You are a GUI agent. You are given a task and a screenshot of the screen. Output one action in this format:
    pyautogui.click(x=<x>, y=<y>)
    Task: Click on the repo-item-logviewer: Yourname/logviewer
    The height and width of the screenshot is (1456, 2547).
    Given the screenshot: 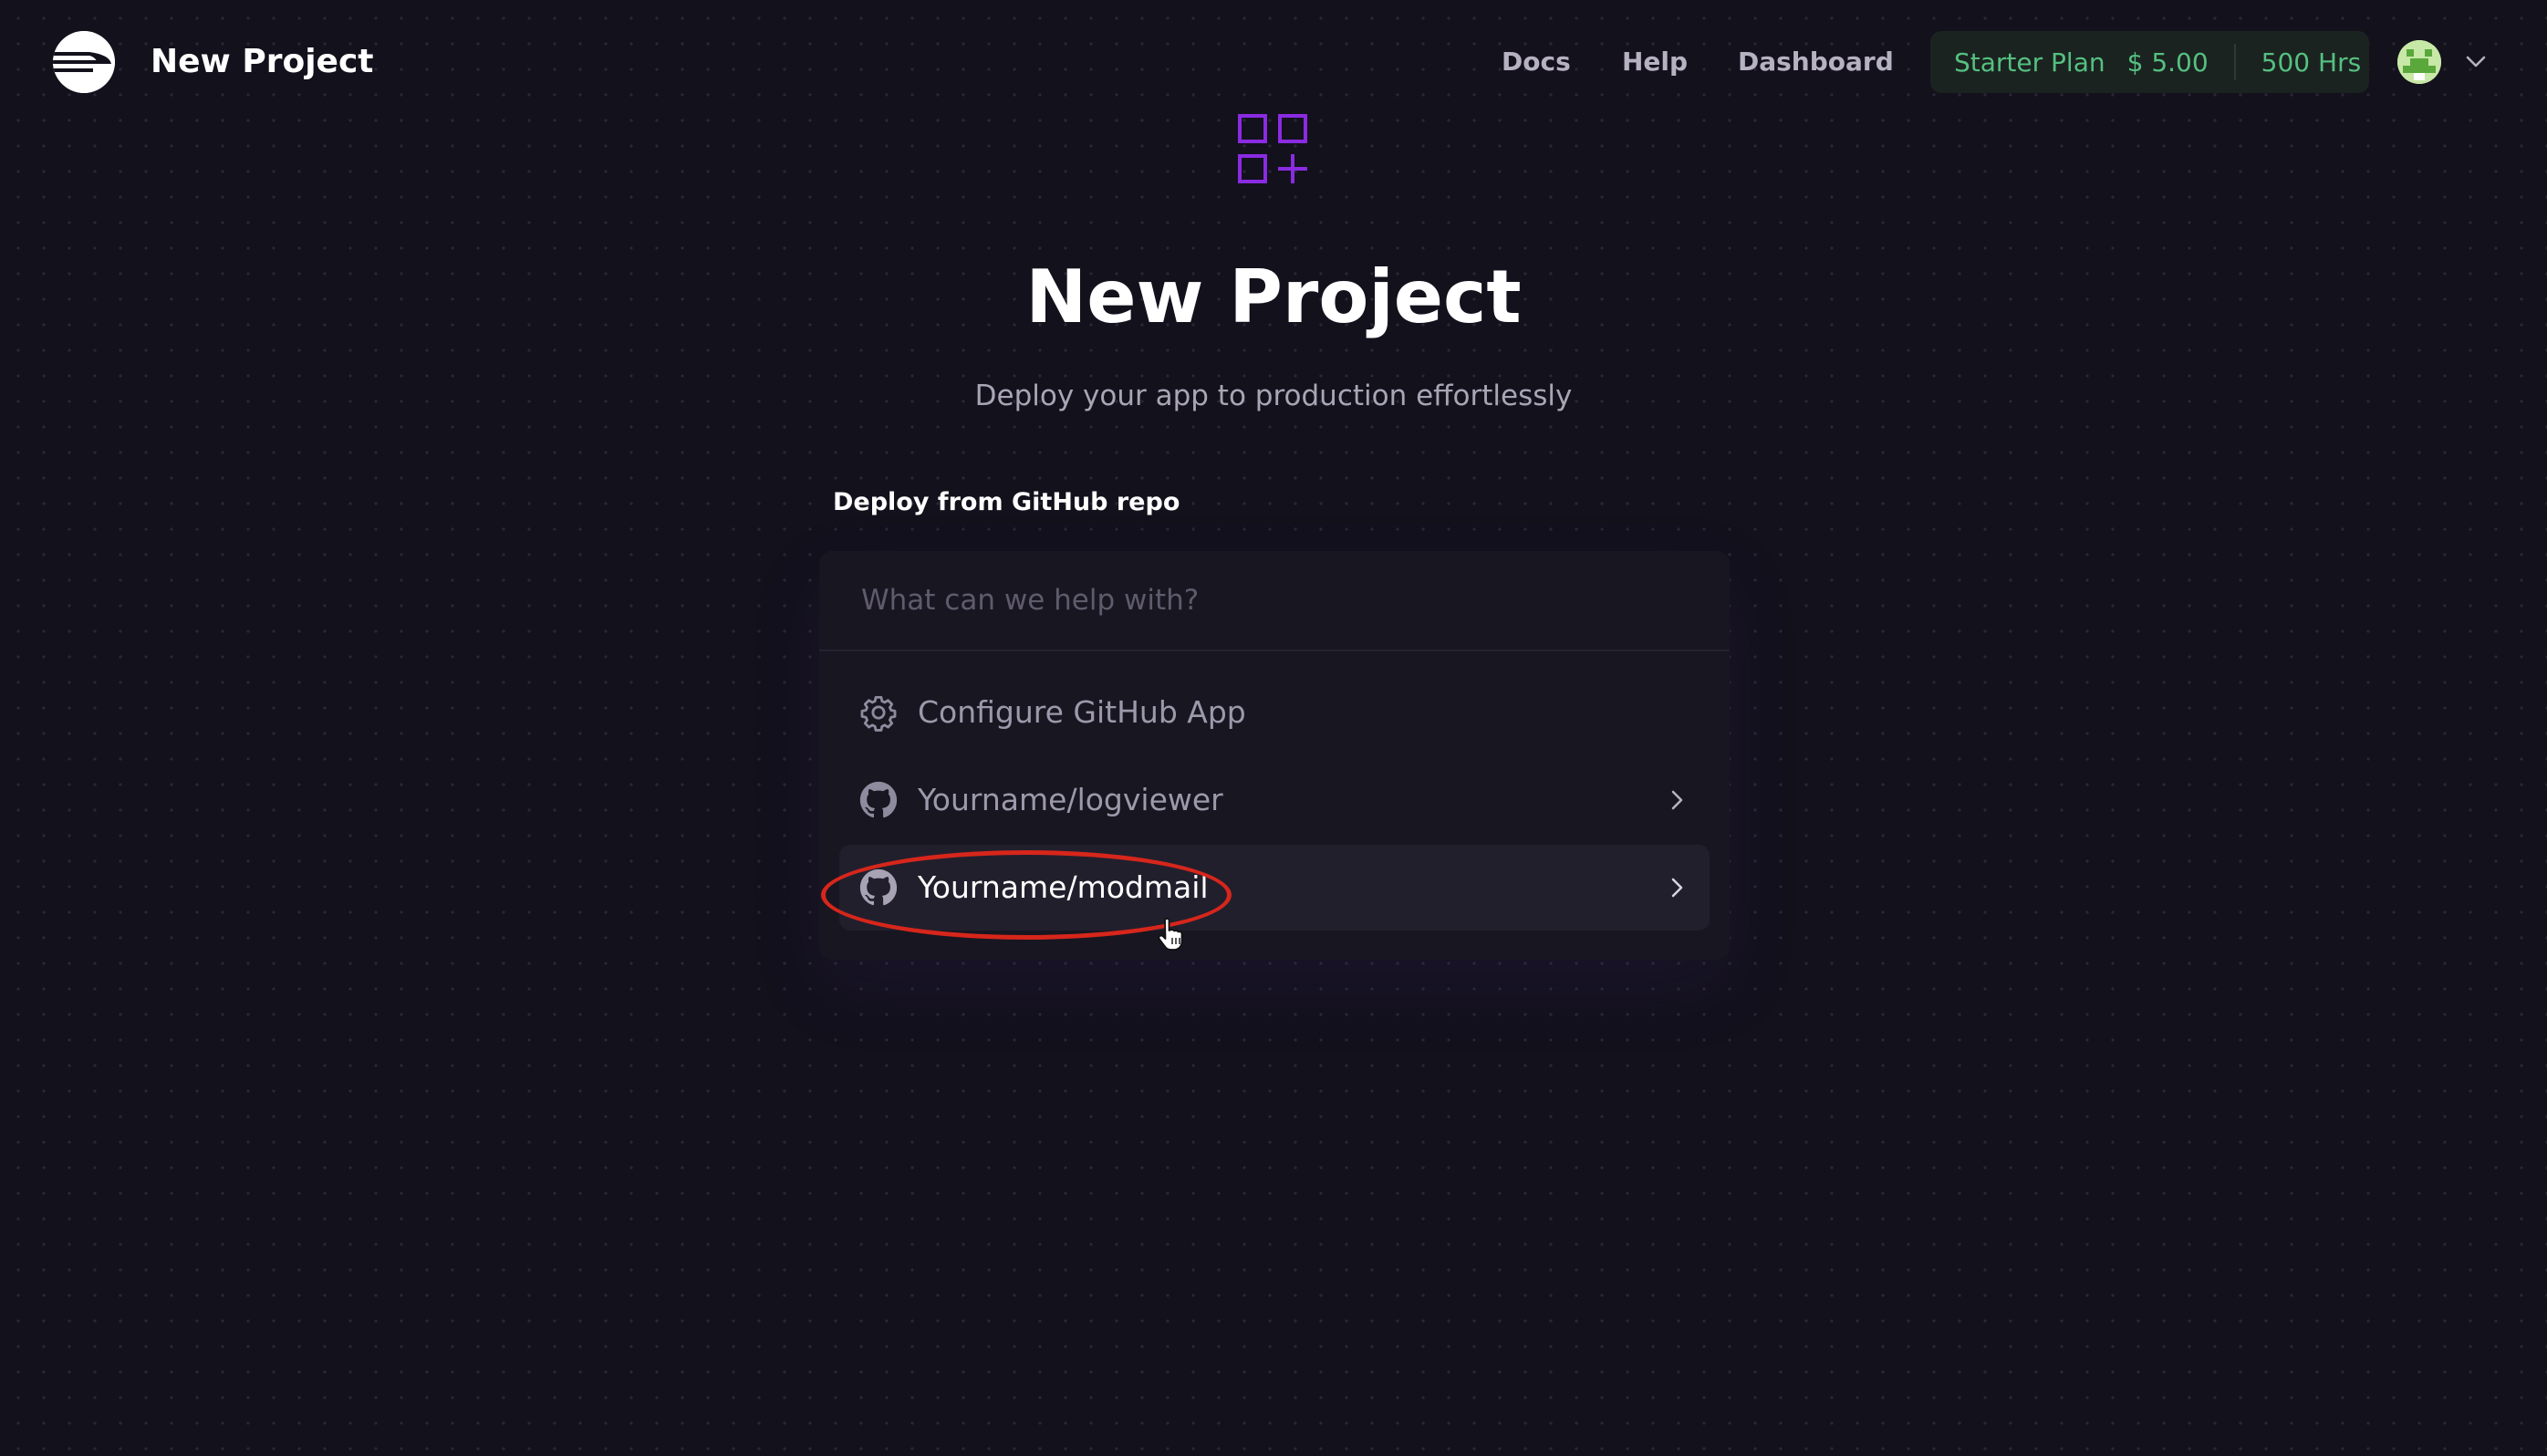 What is the action you would take?
    pyautogui.click(x=1275, y=800)
    